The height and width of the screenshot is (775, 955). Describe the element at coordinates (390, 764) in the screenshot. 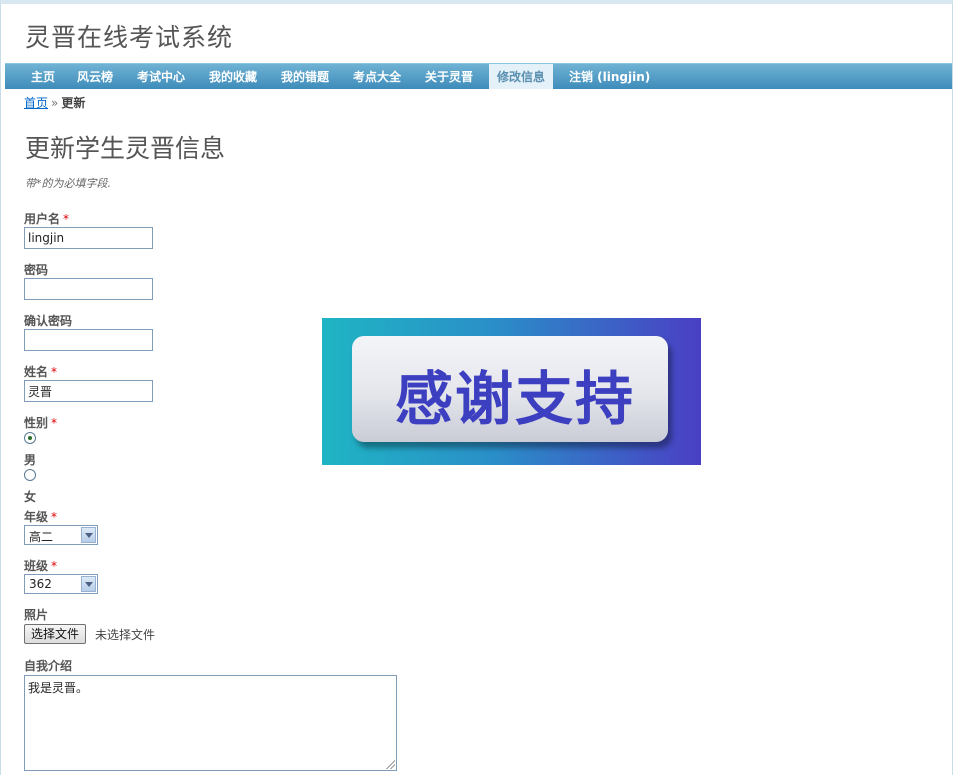

I see `resize-grip-icon` at that location.